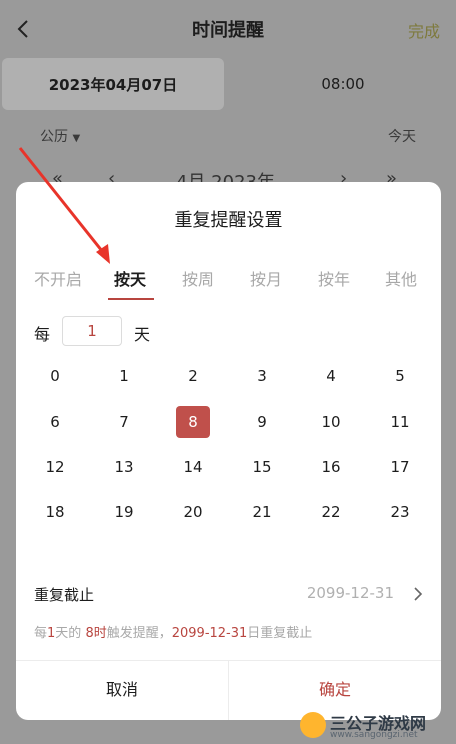 The width and height of the screenshot is (456, 744). What do you see at coordinates (424, 30) in the screenshot?
I see `done-button: 完成` at bounding box center [424, 30].